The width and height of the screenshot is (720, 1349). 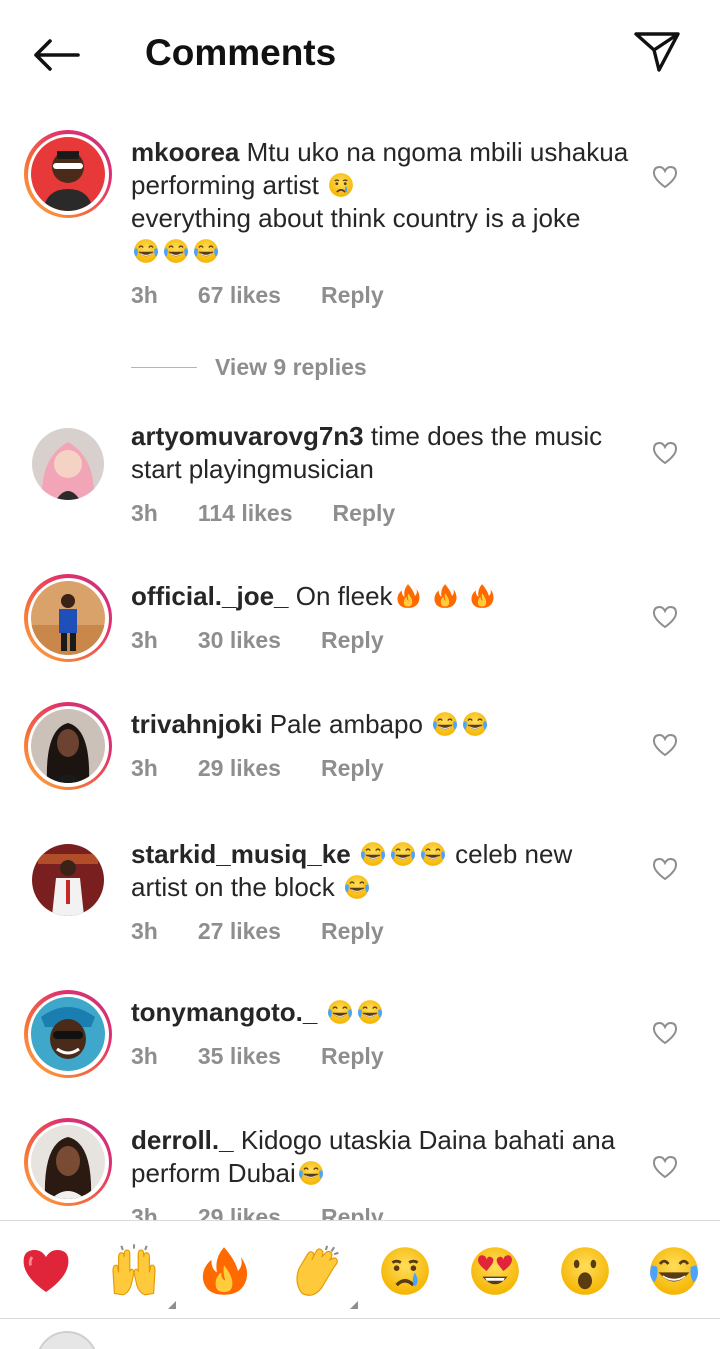 What do you see at coordinates (164, 367) in the screenshot?
I see `divider` at bounding box center [164, 367].